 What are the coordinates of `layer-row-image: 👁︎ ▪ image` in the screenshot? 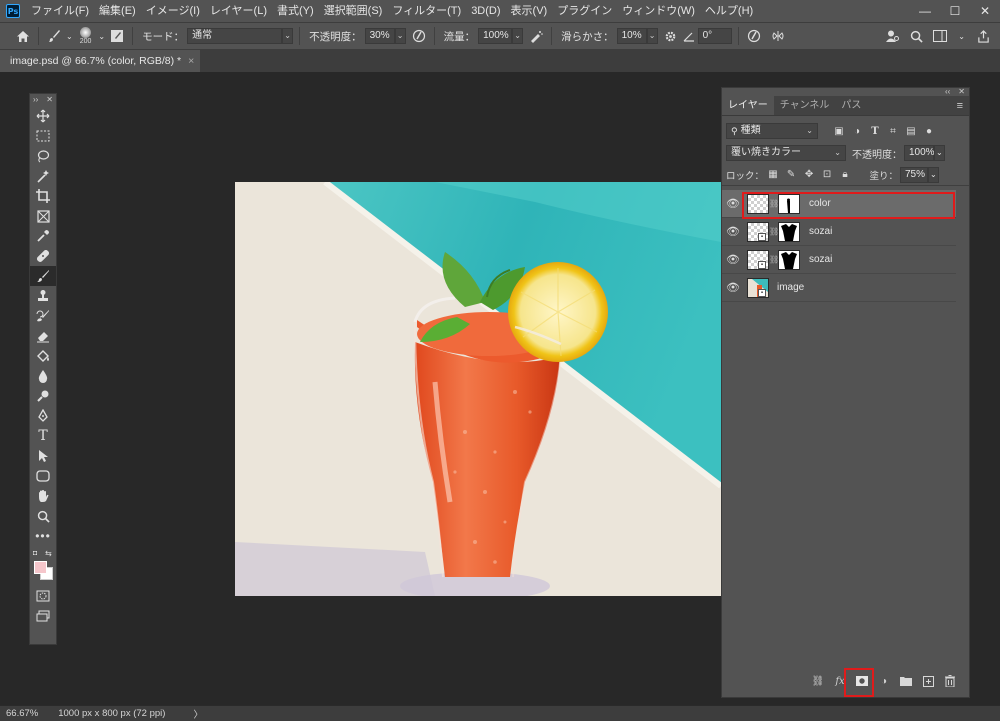 It's located at (839, 288).